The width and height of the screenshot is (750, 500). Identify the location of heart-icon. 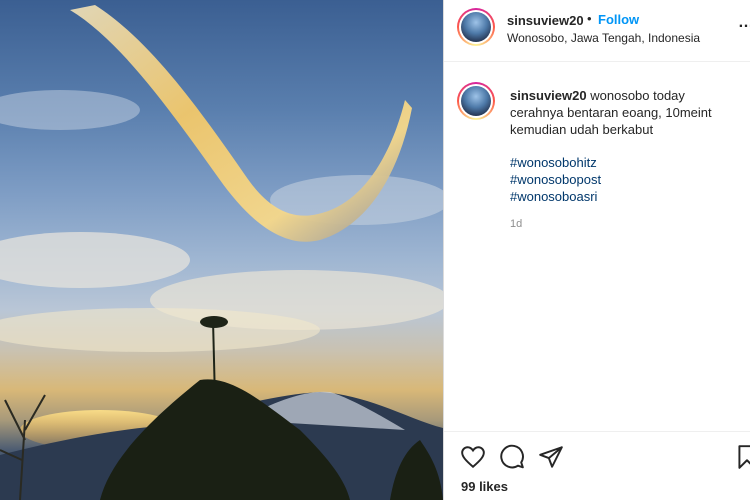
(473, 457).